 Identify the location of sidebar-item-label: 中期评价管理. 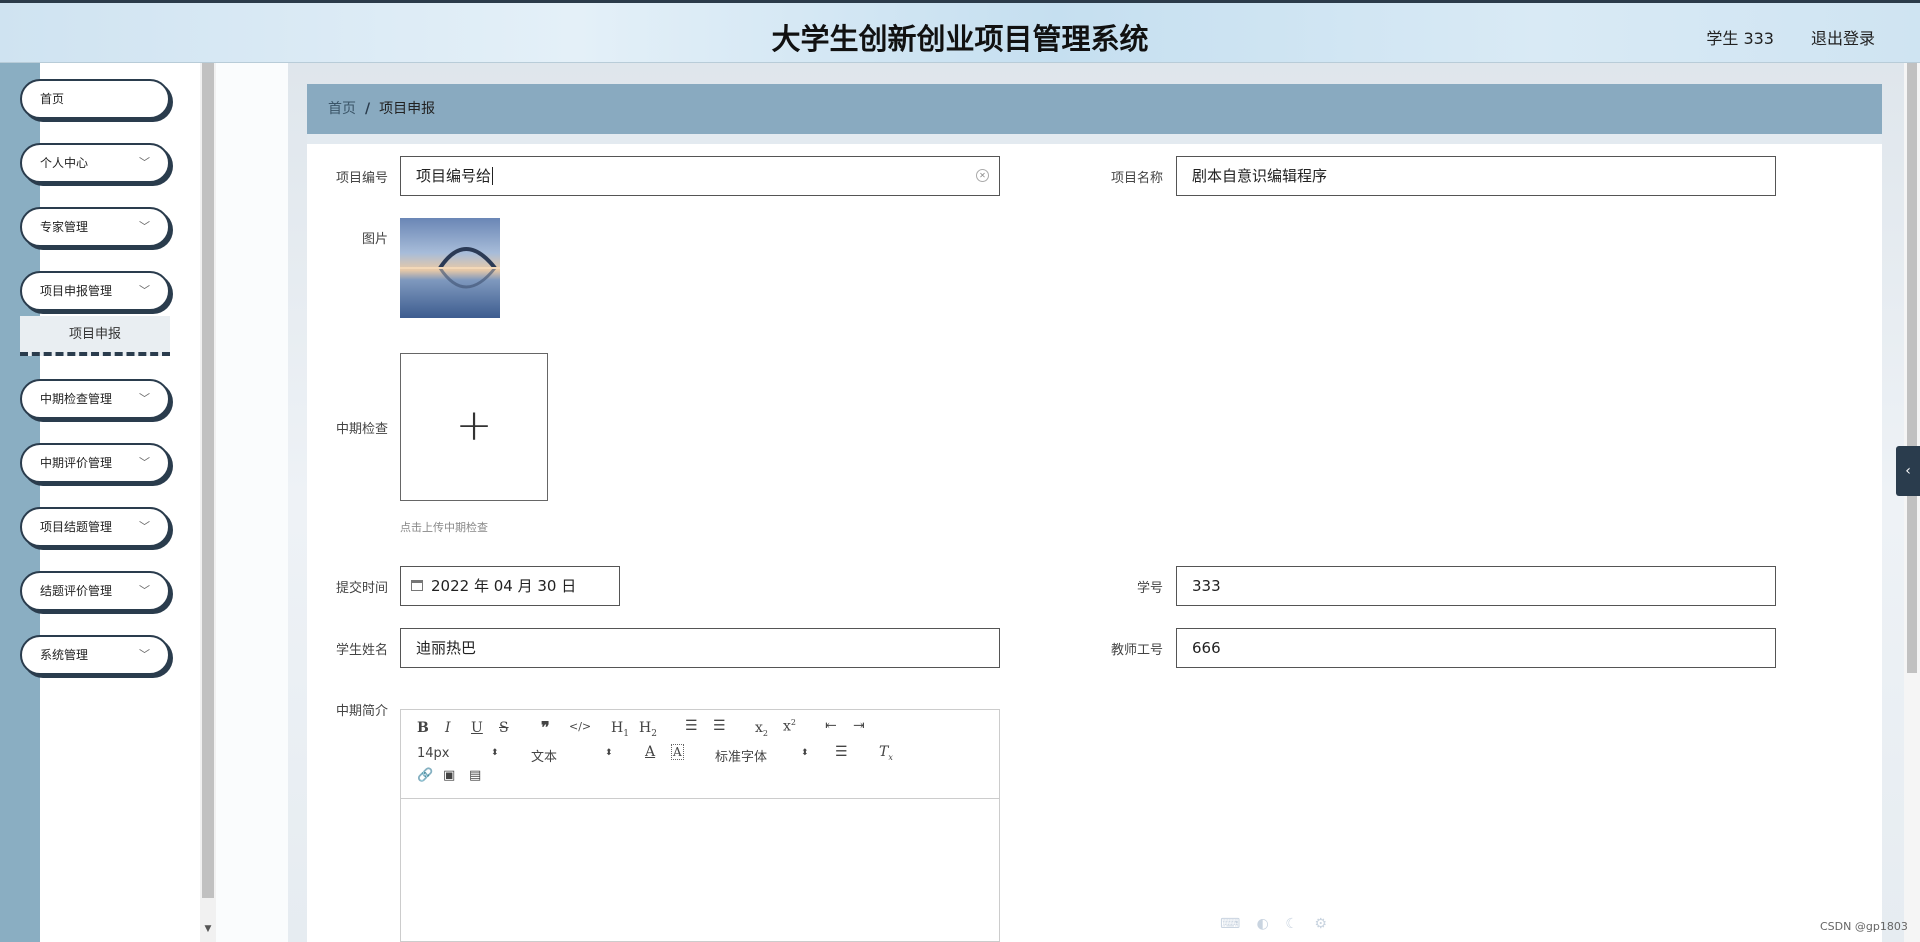
(76, 463).